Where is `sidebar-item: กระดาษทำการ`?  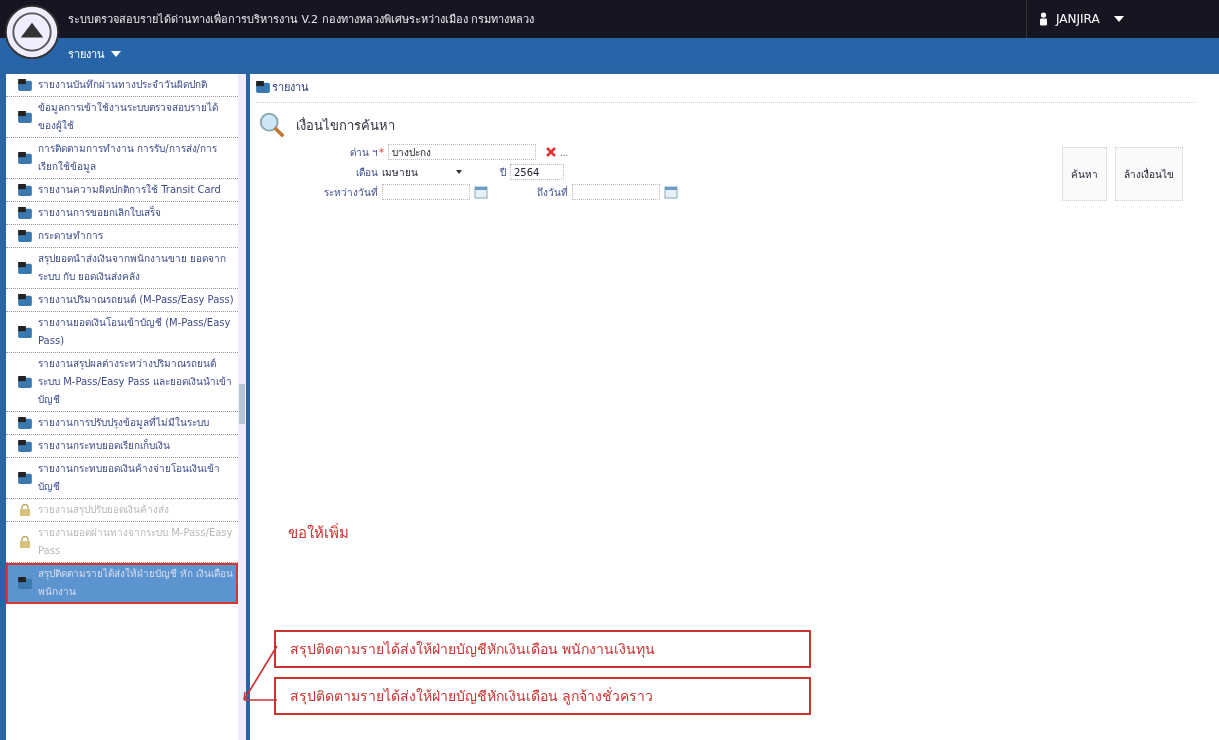 sidebar-item: กระดาษทำการ is located at coordinates (122, 236).